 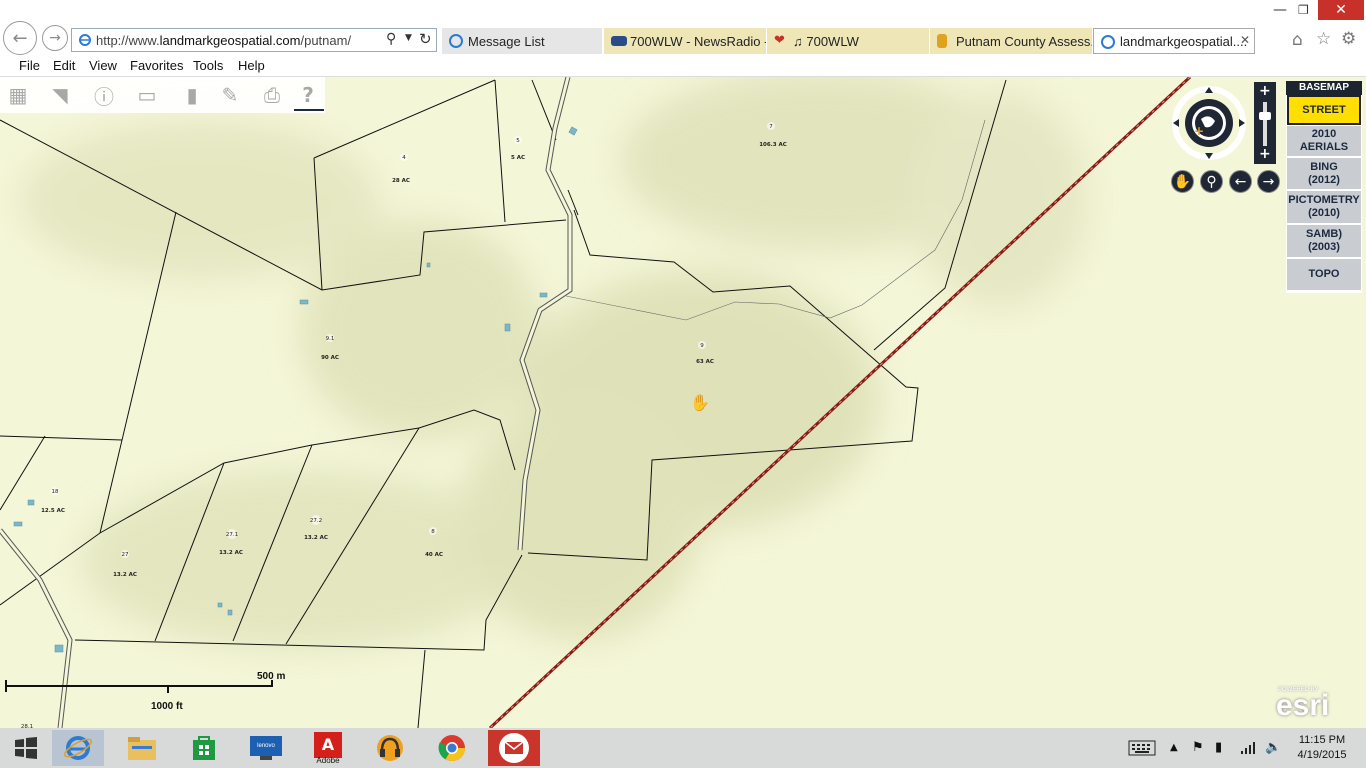 What do you see at coordinates (192, 95) in the screenshot?
I see `bookmarks-icon: ▮` at bounding box center [192, 95].